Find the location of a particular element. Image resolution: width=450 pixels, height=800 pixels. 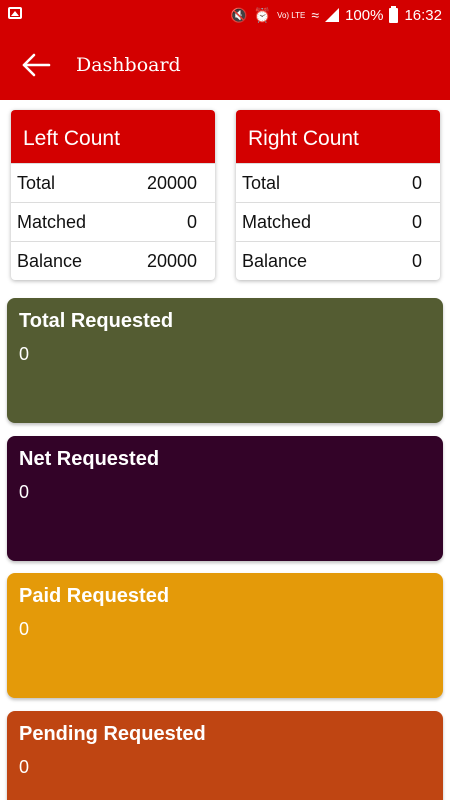

status-bar: 🔇 ⏰ Vo) LTE ≈ 100% 16:32 is located at coordinates (225, 15).